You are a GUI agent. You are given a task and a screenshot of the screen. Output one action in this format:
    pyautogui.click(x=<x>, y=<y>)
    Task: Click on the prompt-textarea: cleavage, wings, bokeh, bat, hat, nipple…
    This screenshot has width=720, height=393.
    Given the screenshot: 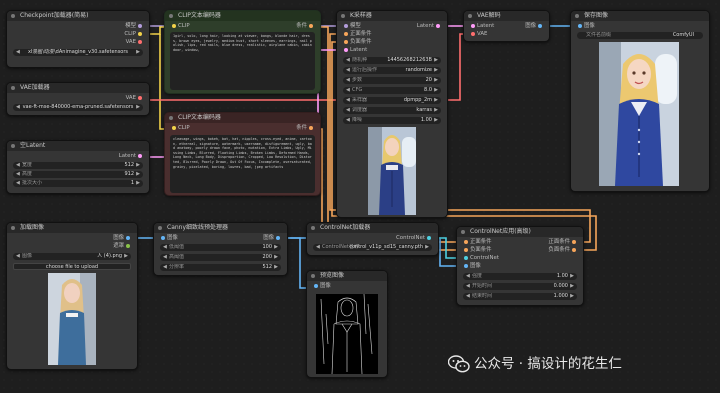 What is the action you would take?
    pyautogui.click(x=242, y=164)
    